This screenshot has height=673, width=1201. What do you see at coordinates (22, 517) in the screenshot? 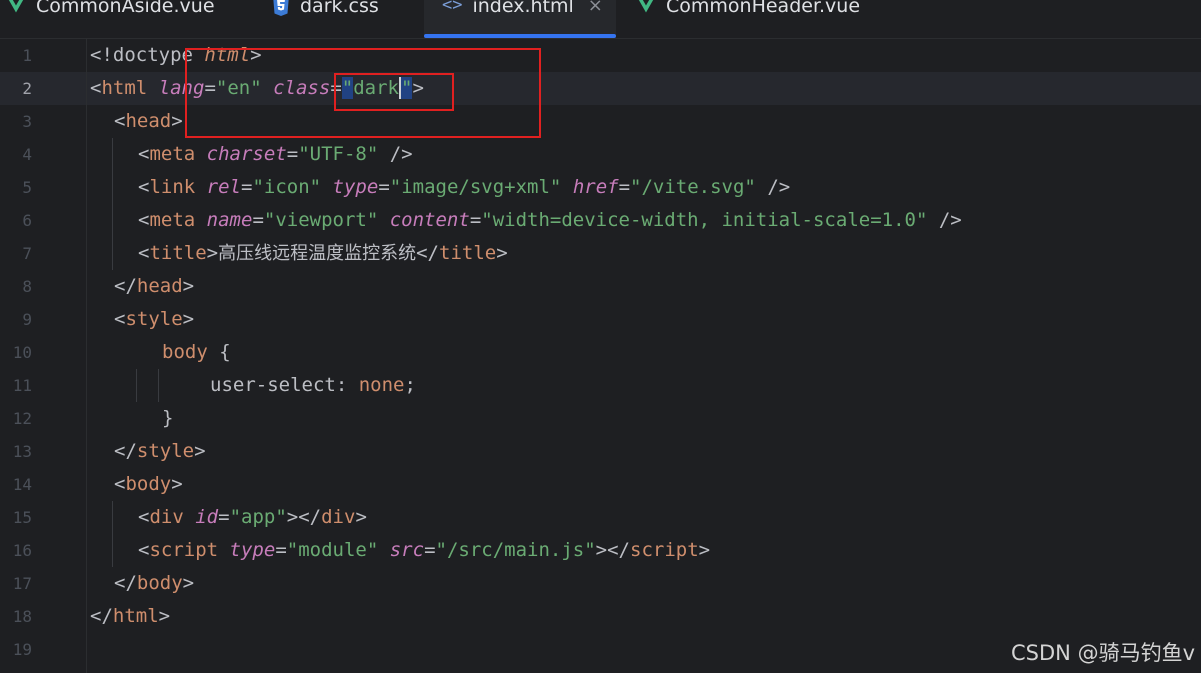
I see `line-number: 15` at bounding box center [22, 517].